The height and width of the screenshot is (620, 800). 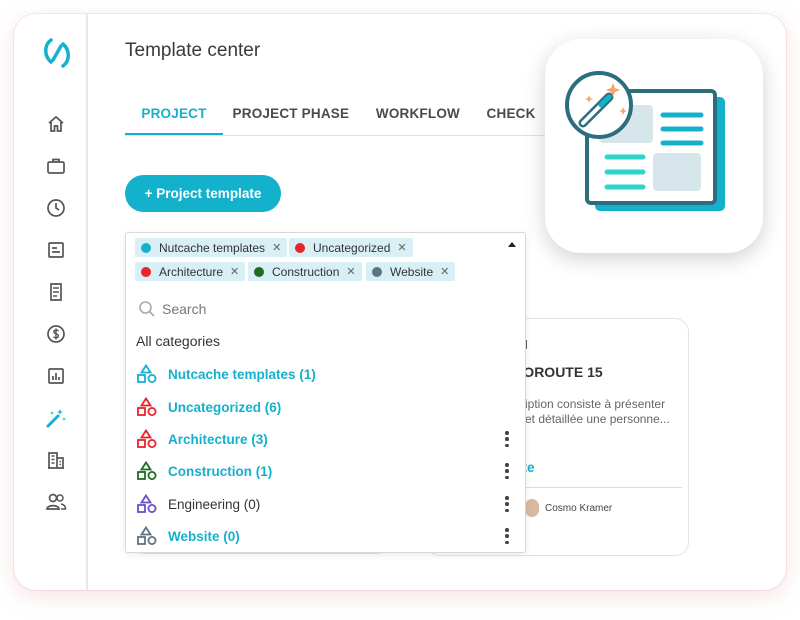 What do you see at coordinates (178, 341) in the screenshot?
I see `all-categories-option: All categories` at bounding box center [178, 341].